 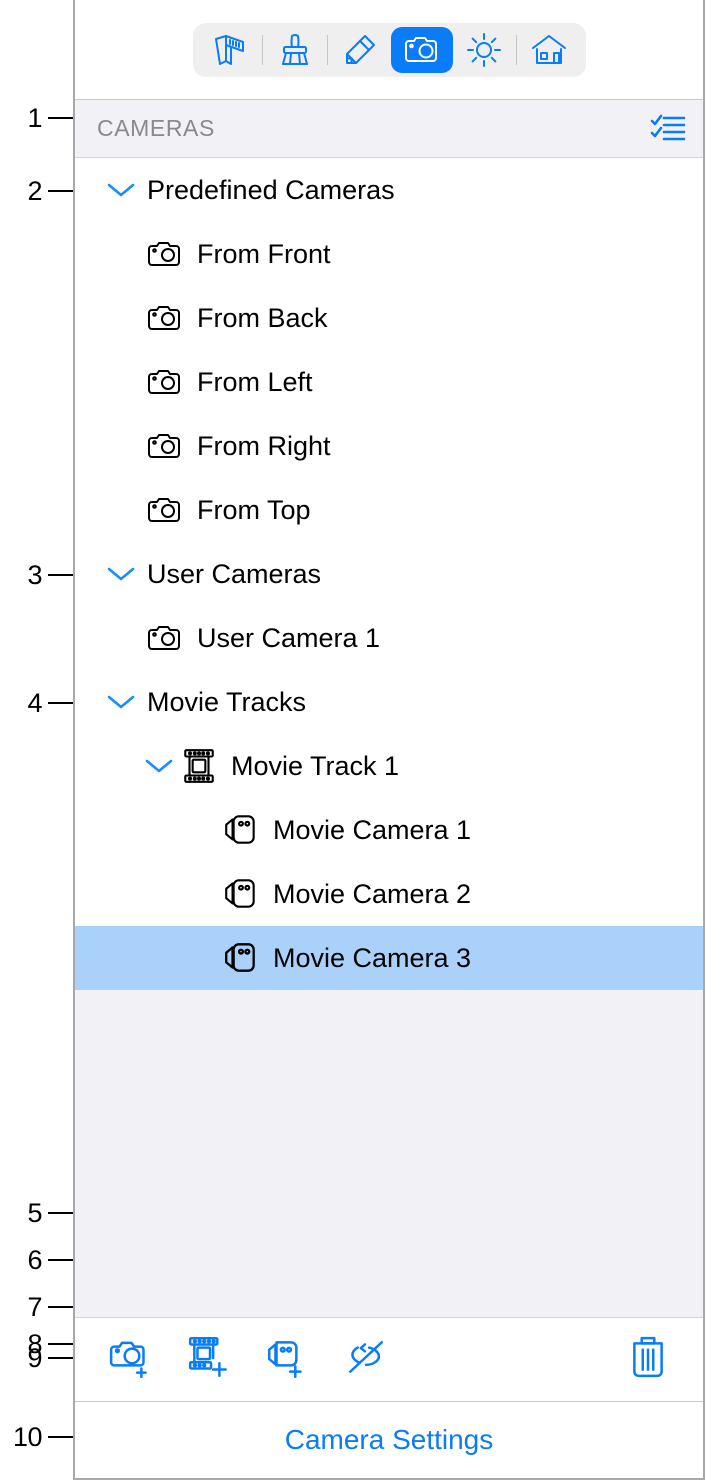 I want to click on eraser-pencil-icon, so click(x=360, y=50).